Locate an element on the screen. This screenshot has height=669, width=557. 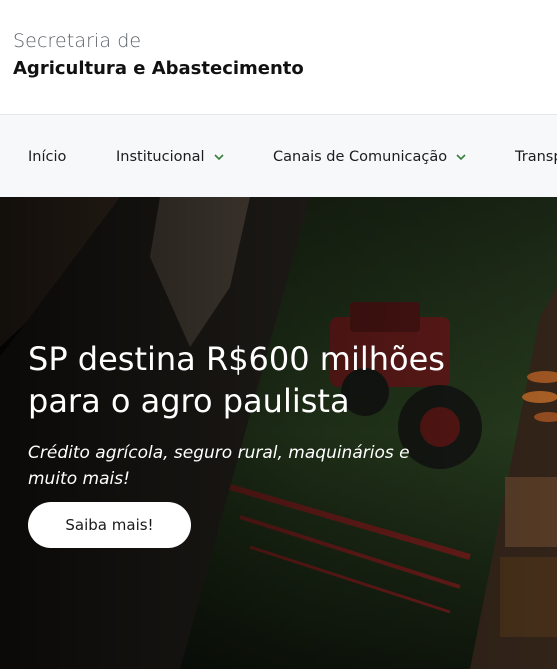
nav-item-label: Transp is located at coordinates (536, 157).